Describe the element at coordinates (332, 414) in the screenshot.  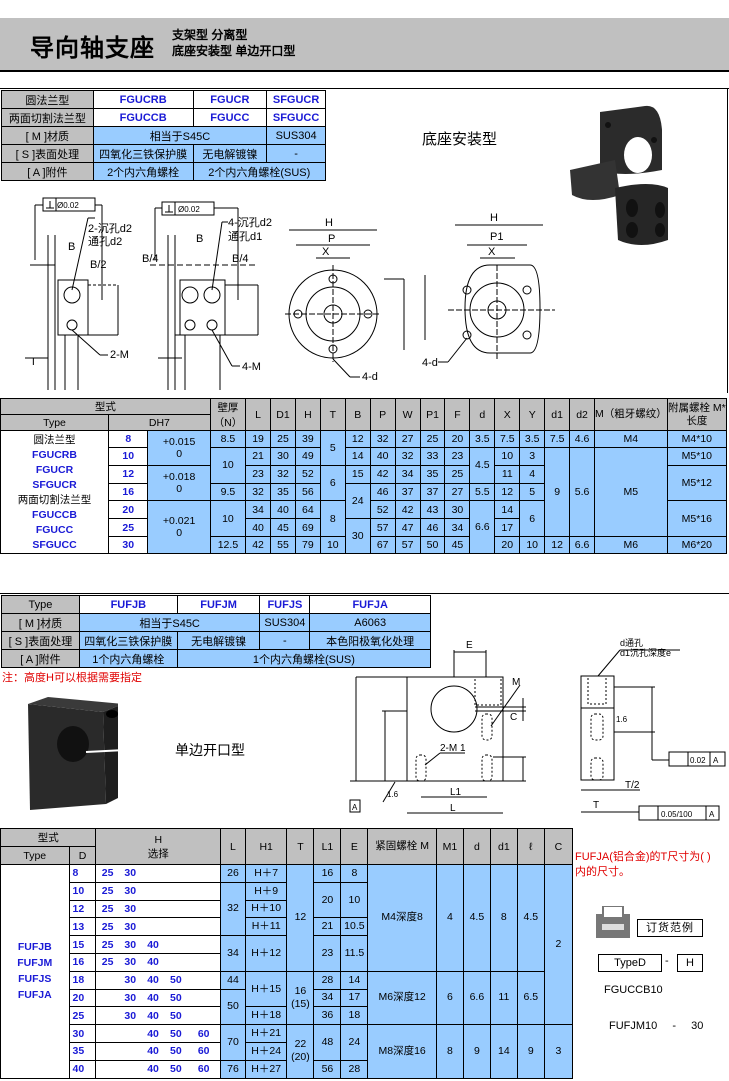
I see `col-T: T` at that location.